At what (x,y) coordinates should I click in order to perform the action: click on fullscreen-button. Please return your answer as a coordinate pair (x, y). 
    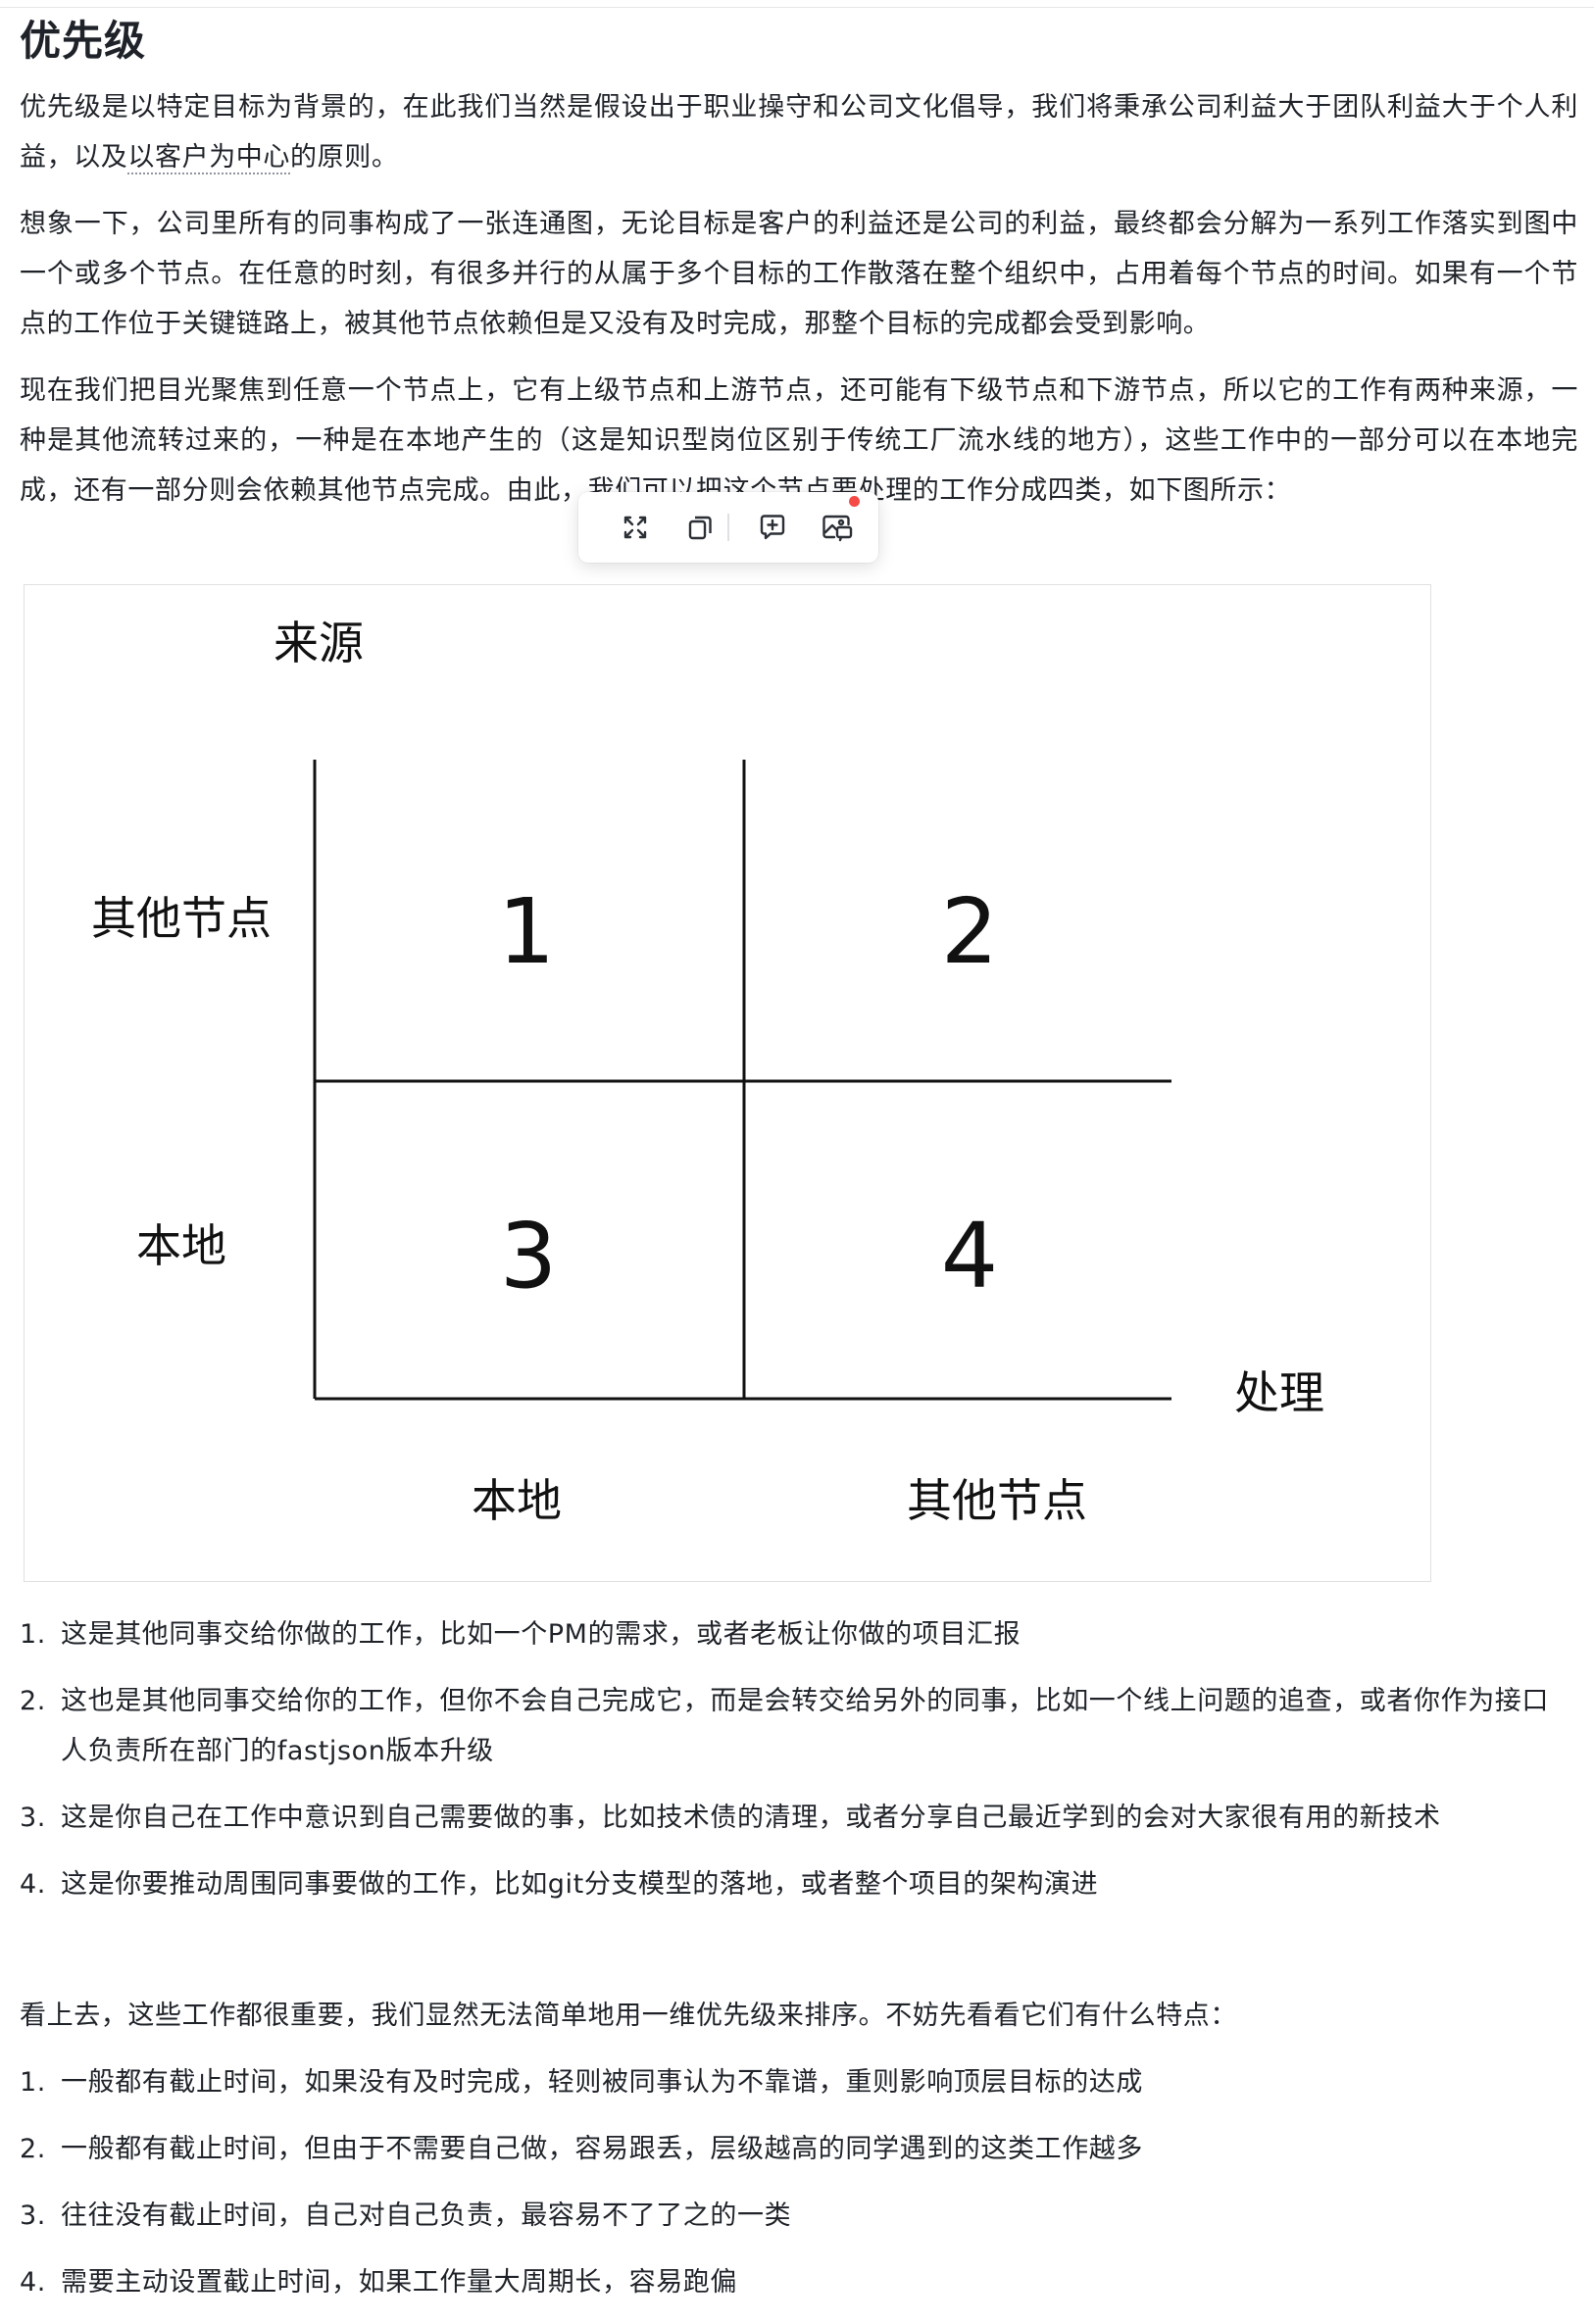
    Looking at the image, I should click on (635, 527).